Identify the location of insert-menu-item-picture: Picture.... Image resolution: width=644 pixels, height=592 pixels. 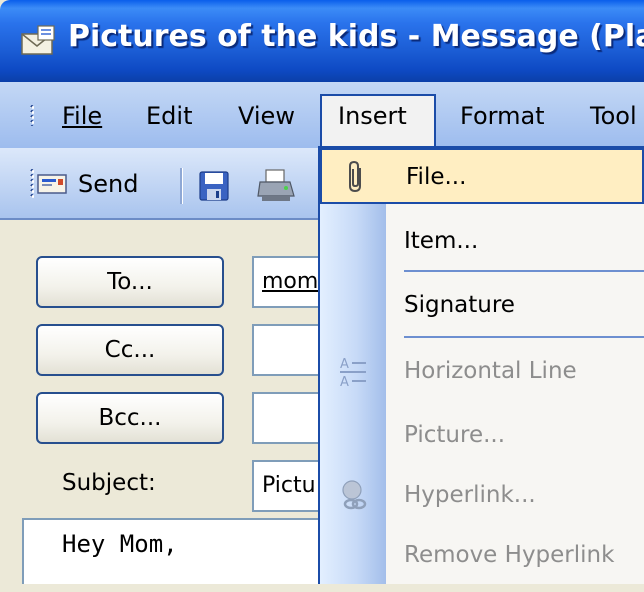
(482, 436).